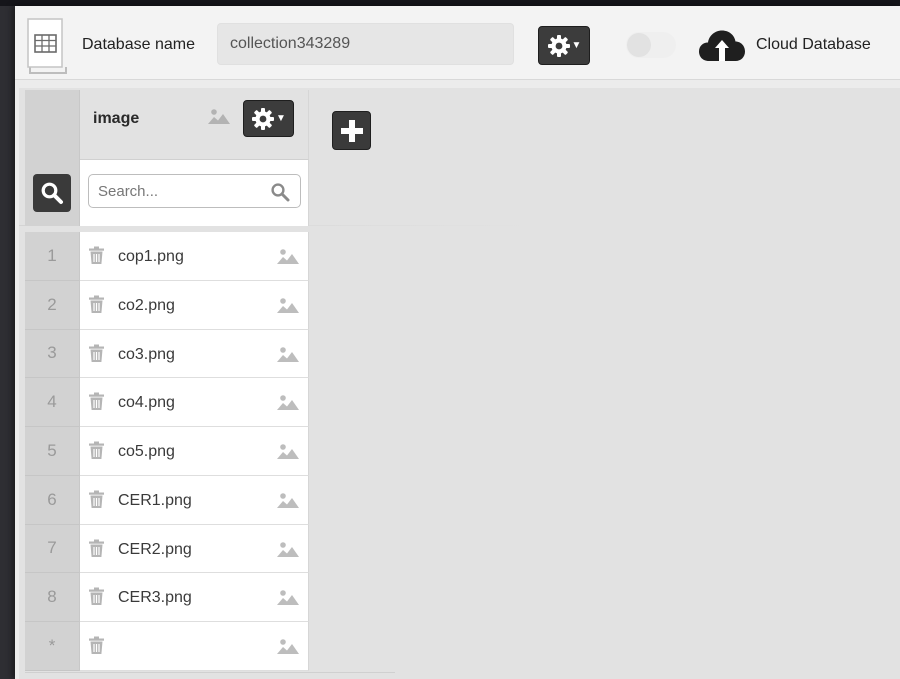 Image resolution: width=900 pixels, height=679 pixels. What do you see at coordinates (639, 45) in the screenshot?
I see `toggle-knob` at bounding box center [639, 45].